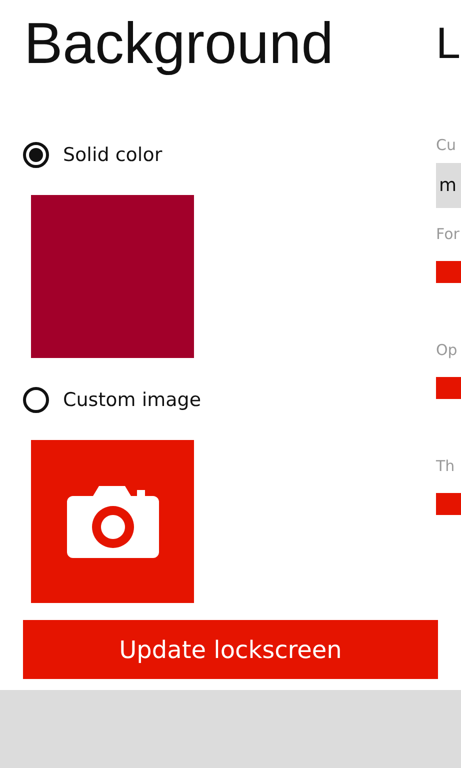 The image size is (461, 768). What do you see at coordinates (179, 44) in the screenshot?
I see `page-title: Background` at bounding box center [179, 44].